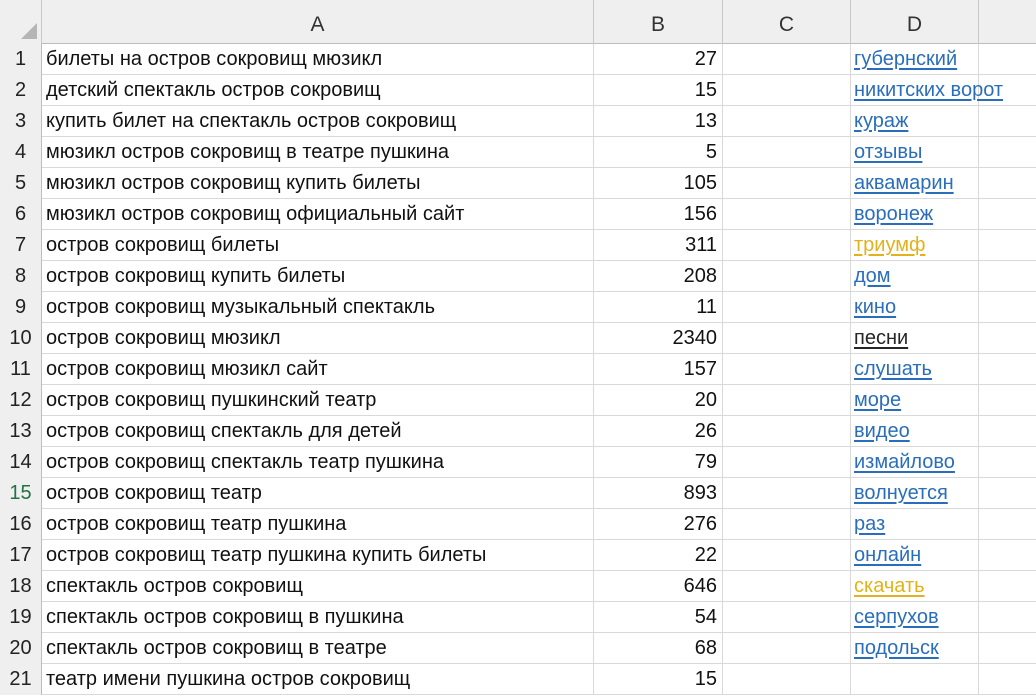  Describe the element at coordinates (21, 462) in the screenshot. I see `row-number: 14` at that location.